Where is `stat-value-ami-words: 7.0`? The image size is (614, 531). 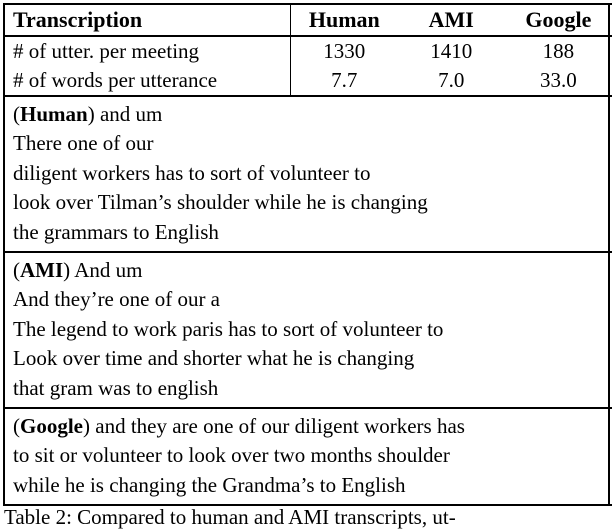 stat-value-ami-words: 7.0 is located at coordinates (451, 80).